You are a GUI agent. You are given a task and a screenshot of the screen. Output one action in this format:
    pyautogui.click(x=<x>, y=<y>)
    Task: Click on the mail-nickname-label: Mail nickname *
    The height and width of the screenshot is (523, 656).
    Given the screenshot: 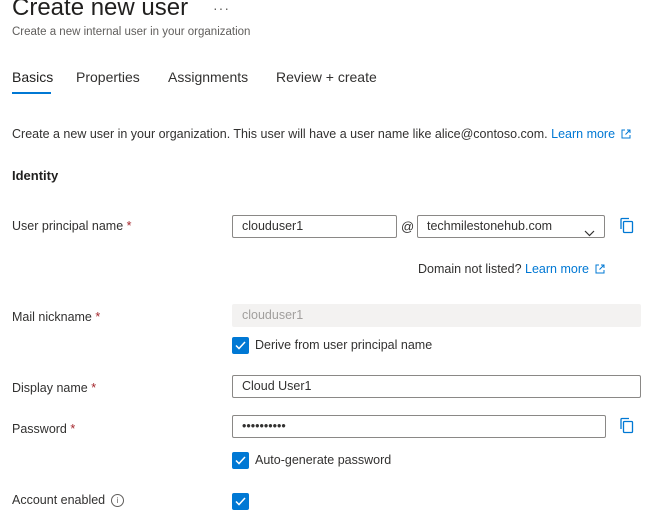 What is the action you would take?
    pyautogui.click(x=56, y=317)
    